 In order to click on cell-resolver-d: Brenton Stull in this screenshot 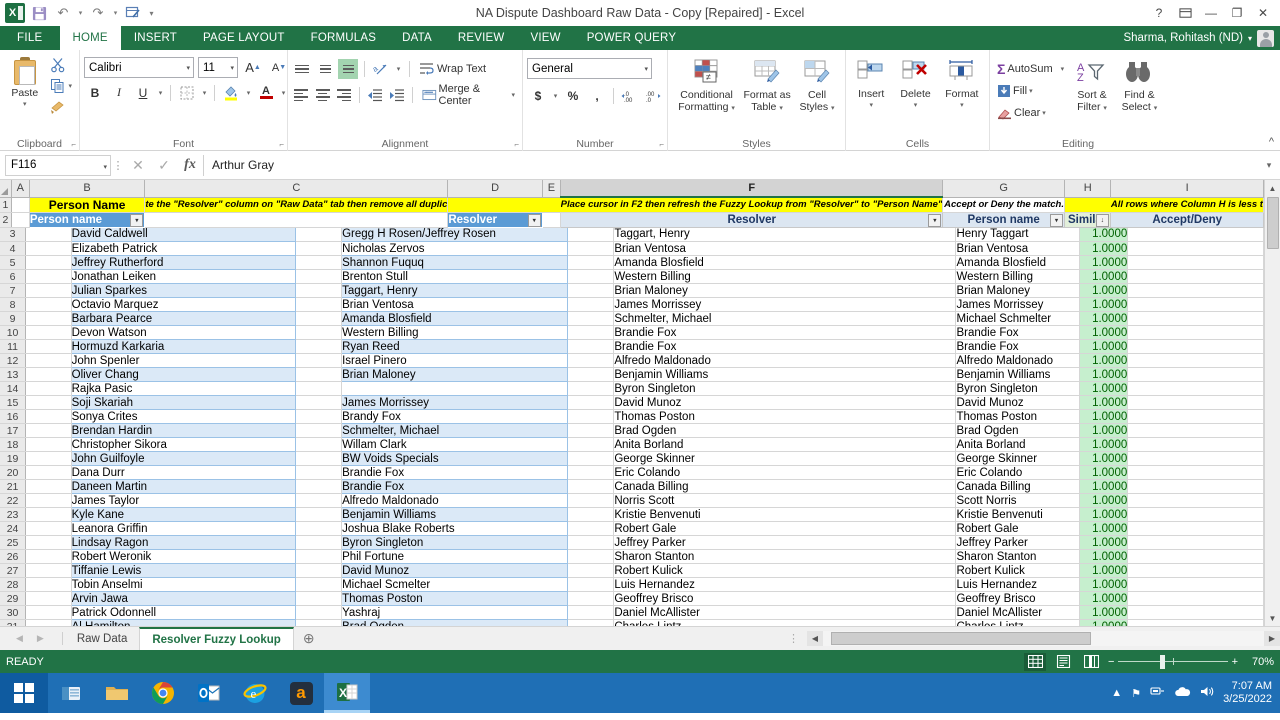, I will do `click(454, 276)`.